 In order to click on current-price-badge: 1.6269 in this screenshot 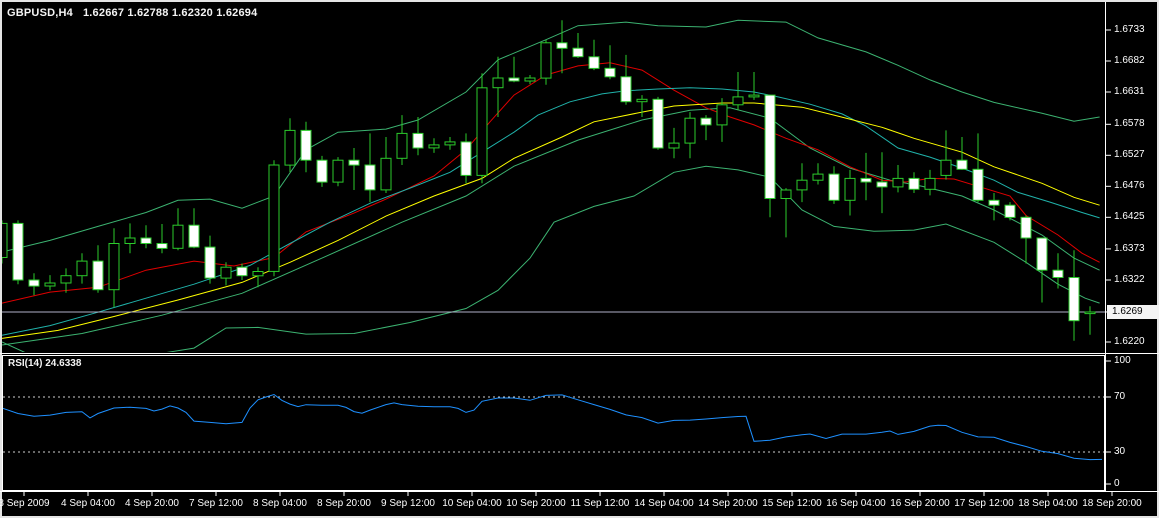, I will do `click(1133, 312)`.